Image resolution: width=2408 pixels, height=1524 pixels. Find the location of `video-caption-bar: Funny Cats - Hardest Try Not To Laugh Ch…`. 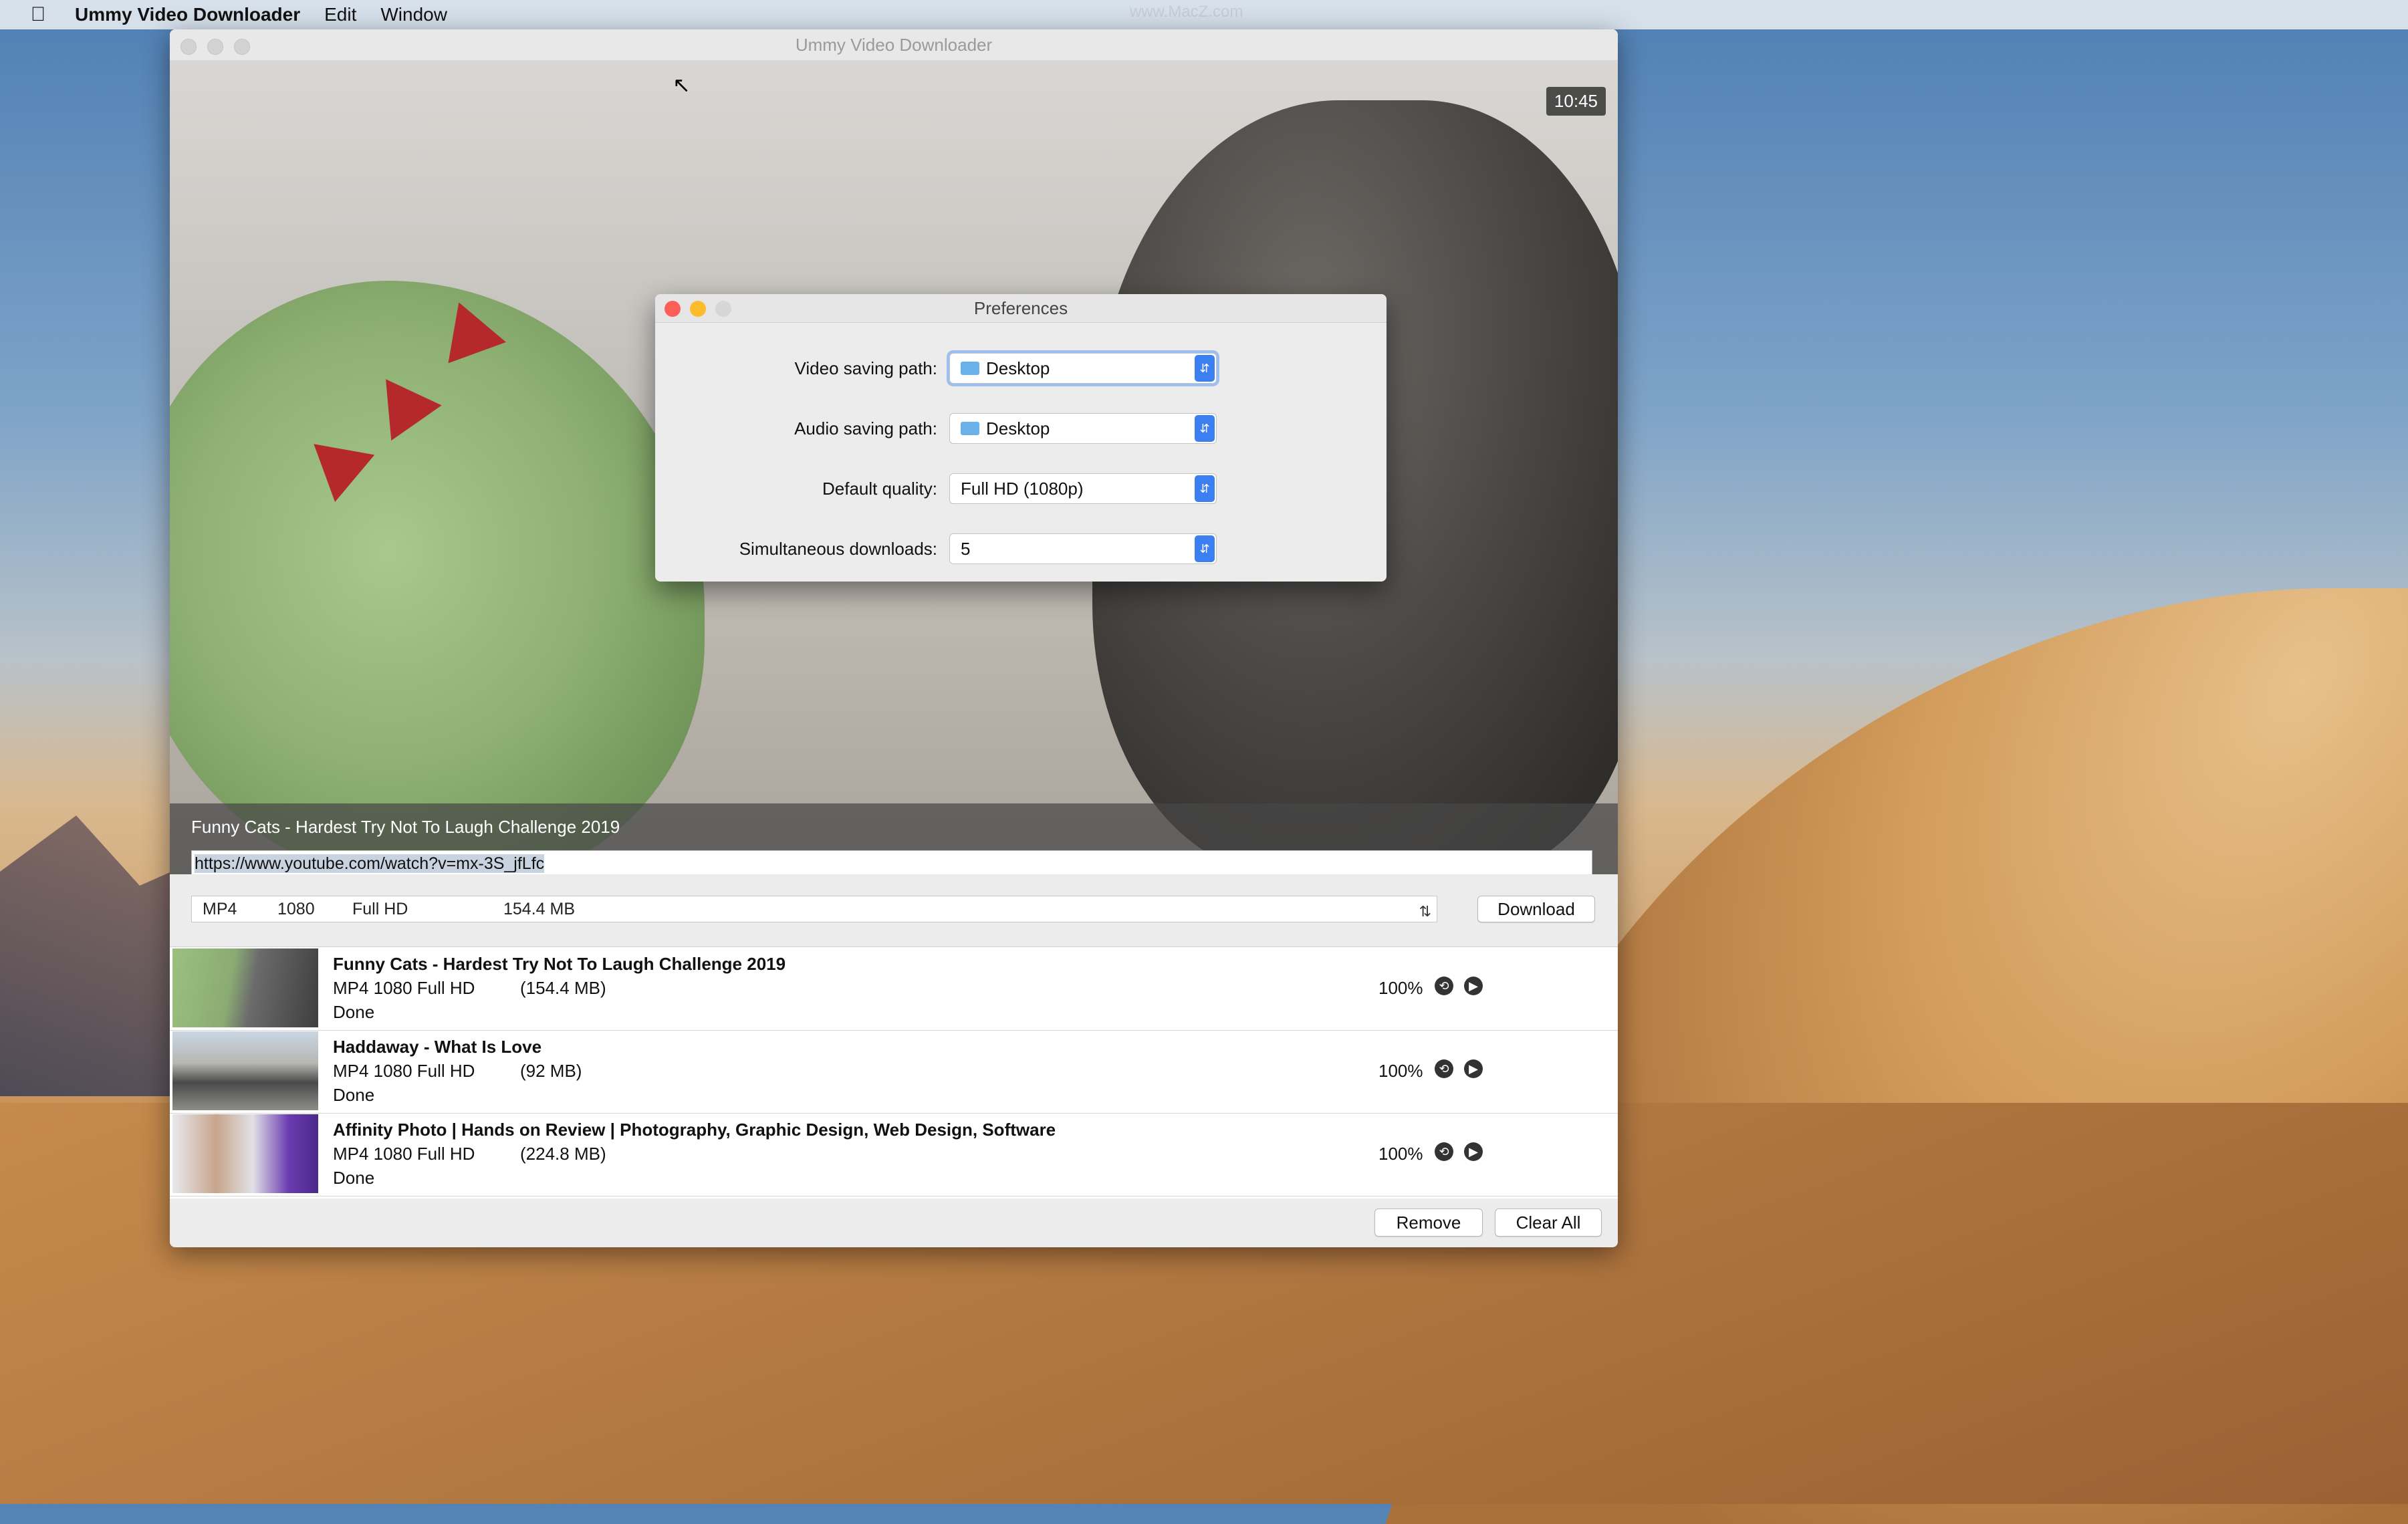

video-caption-bar: Funny Cats - Hardest Try Not To Laugh Ch… is located at coordinates (894, 838).